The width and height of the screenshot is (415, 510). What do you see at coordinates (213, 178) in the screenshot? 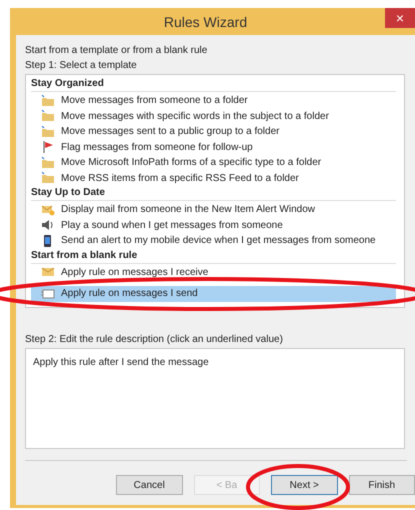
I see `template-item: Move RSS items from a specific RSS Feed to a folder` at bounding box center [213, 178].